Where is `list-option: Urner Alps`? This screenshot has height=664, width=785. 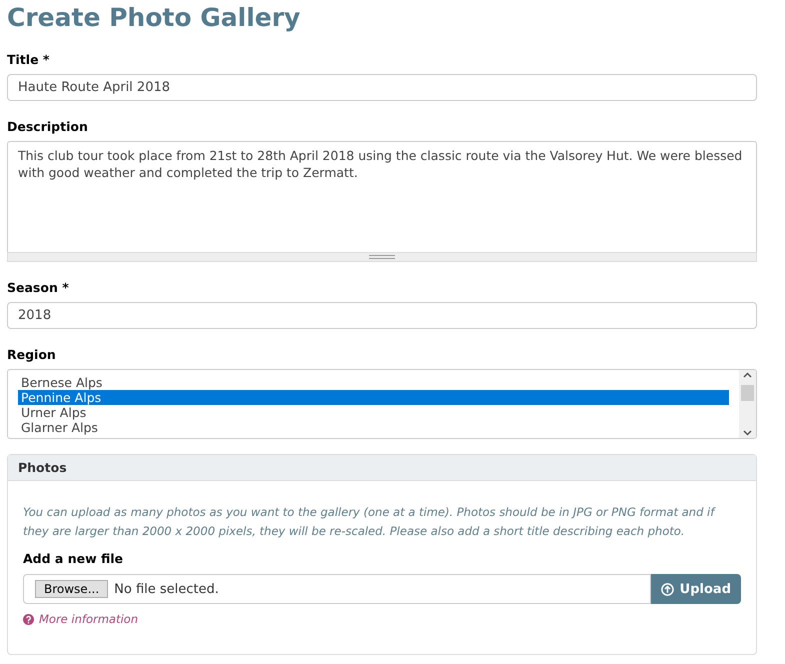 list-option: Urner Alps is located at coordinates (373, 412).